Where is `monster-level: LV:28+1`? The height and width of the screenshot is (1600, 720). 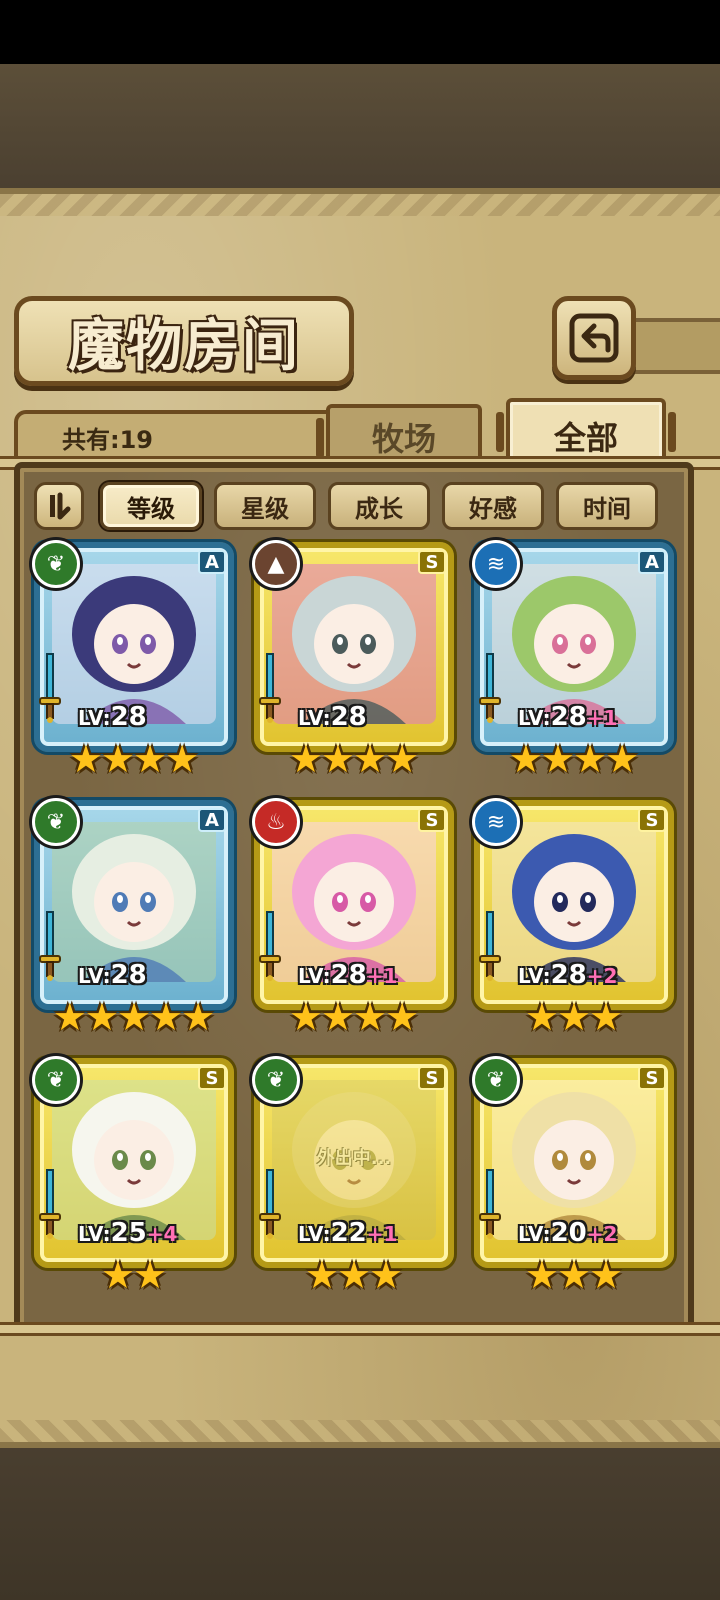
monster-level: LV:28+1 is located at coordinates (347, 977).